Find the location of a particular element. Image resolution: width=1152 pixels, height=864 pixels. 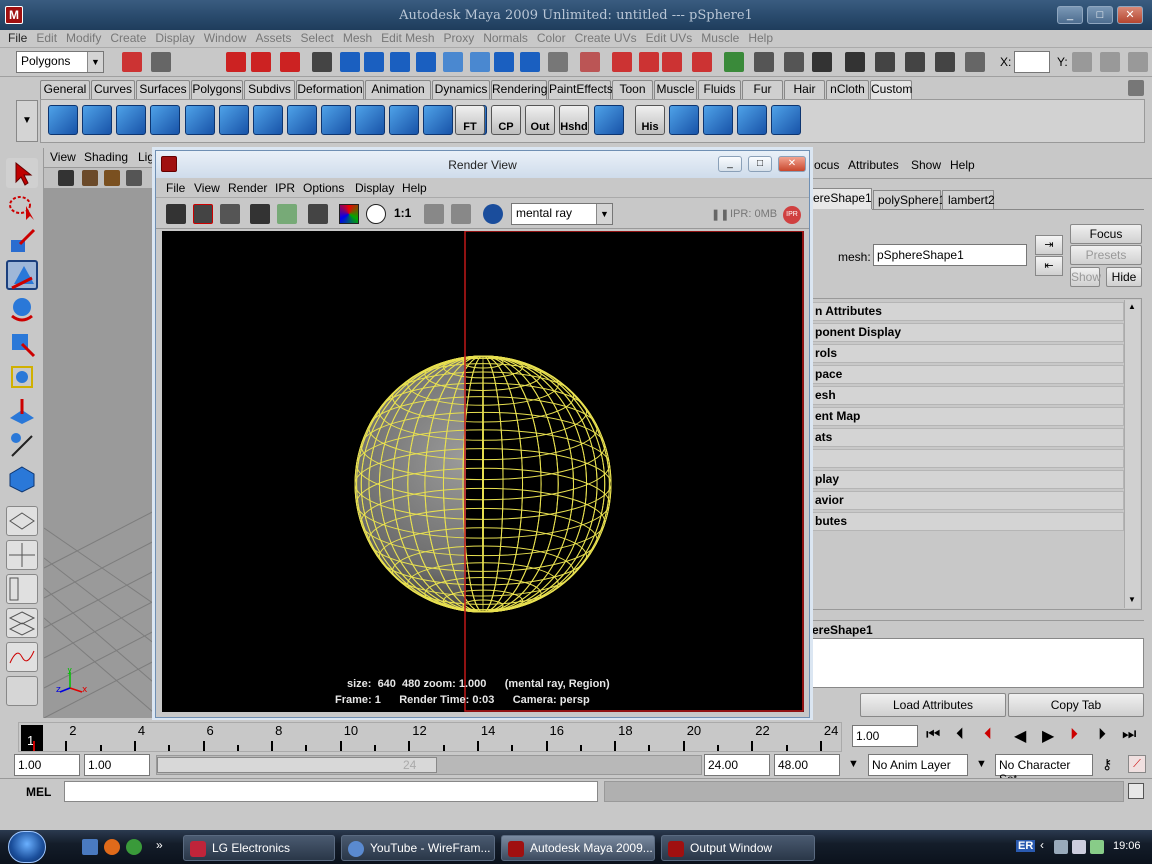

minimize-button: _ is located at coordinates (1070, 15).